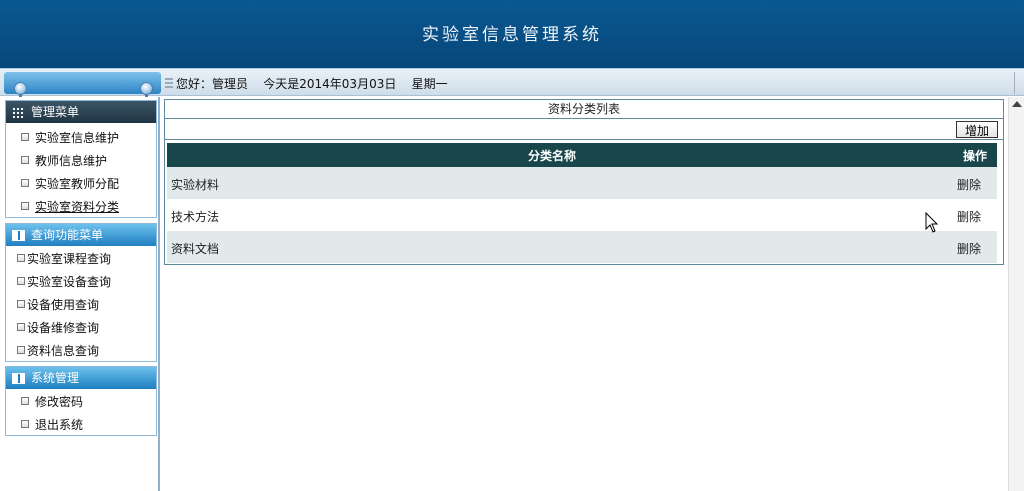 The height and width of the screenshot is (491, 1024). What do you see at coordinates (584, 109) in the screenshot?
I see `panel-title: 资料分类列表` at bounding box center [584, 109].